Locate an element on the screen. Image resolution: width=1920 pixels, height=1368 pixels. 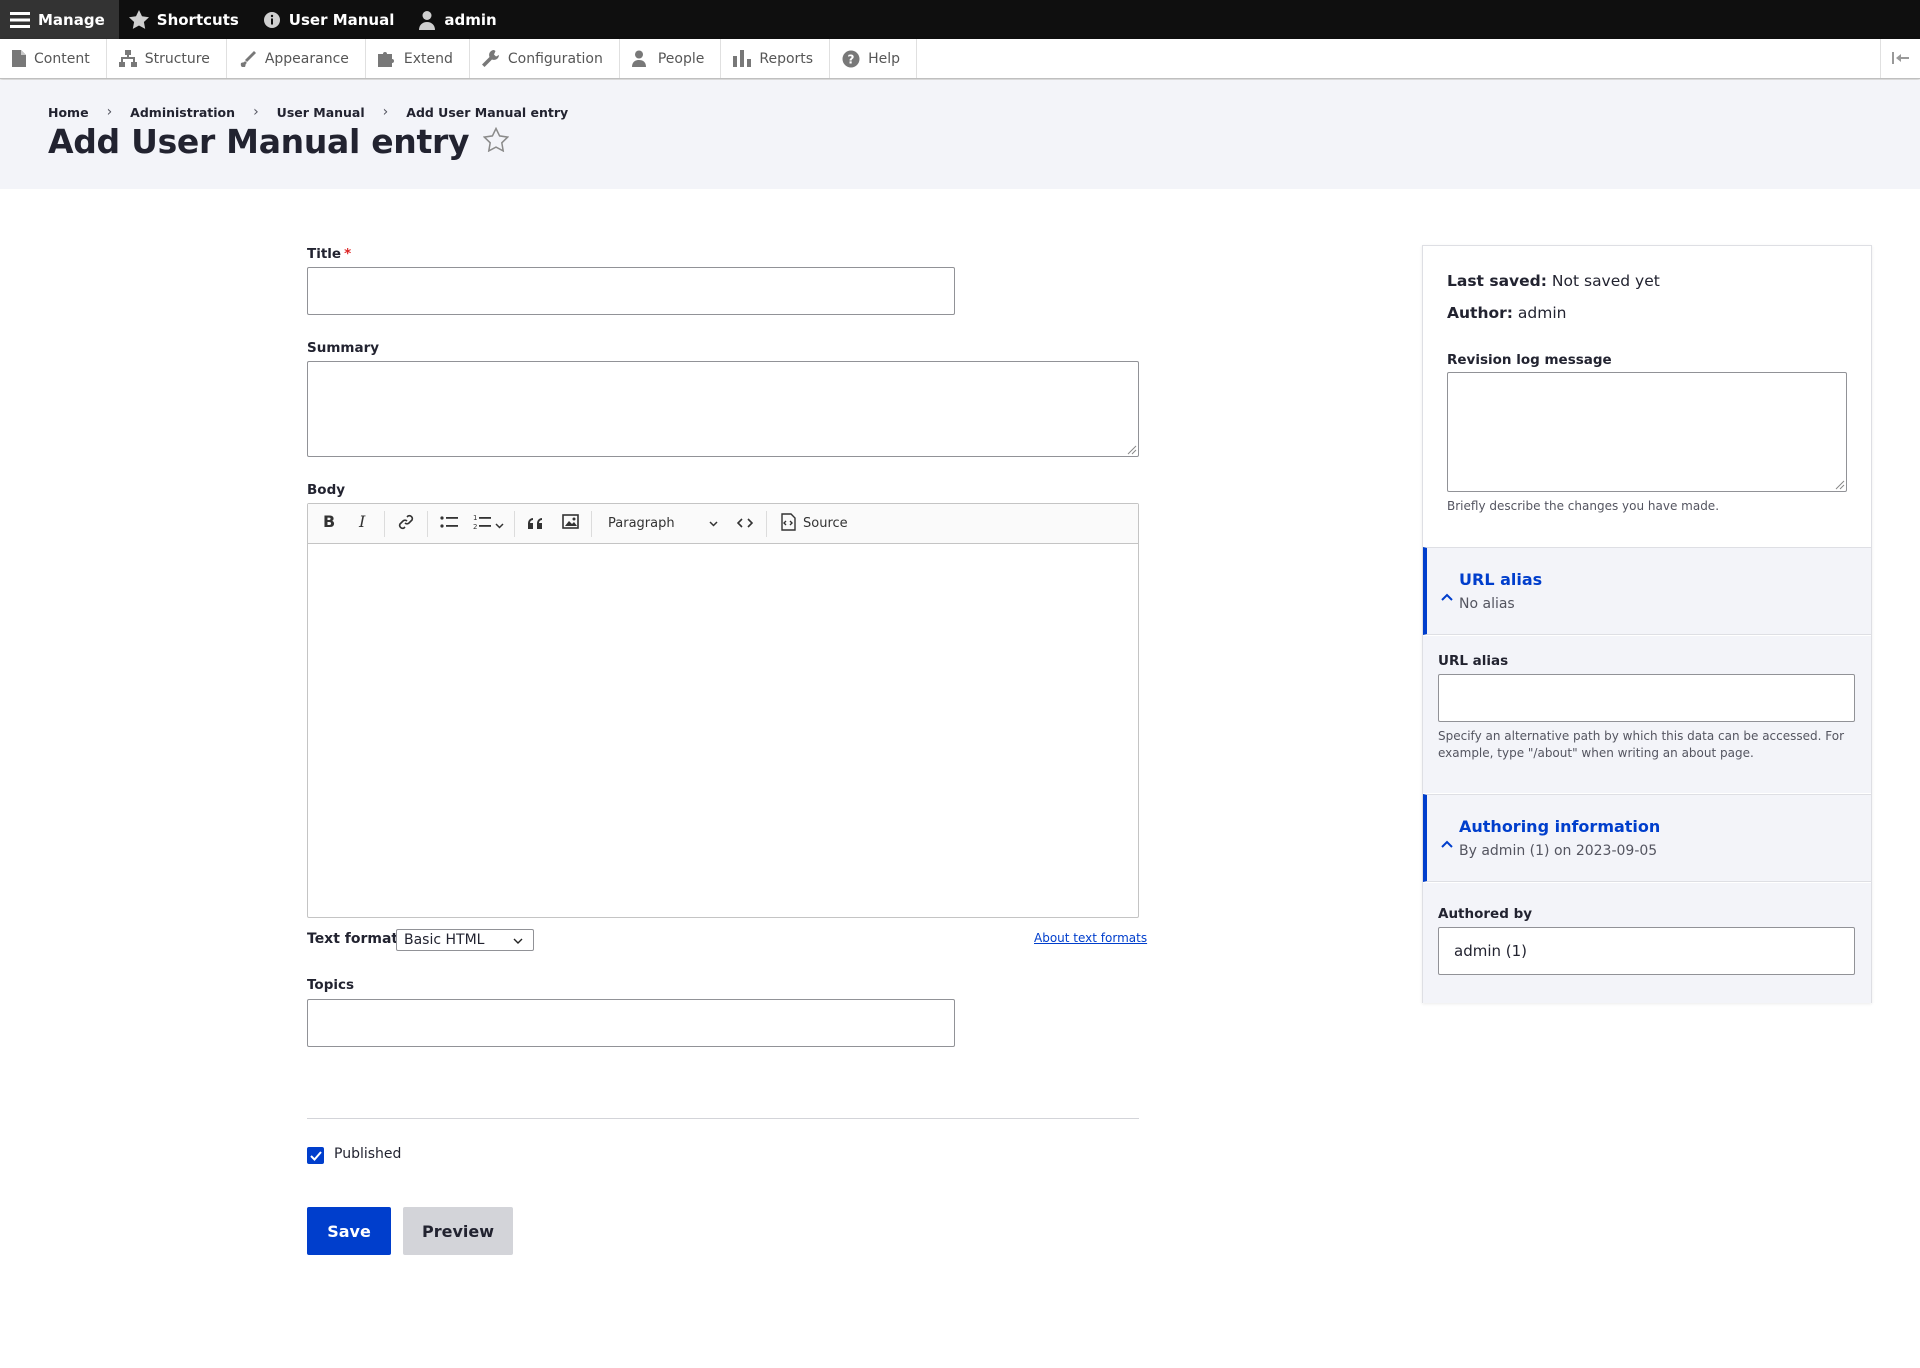
source-label: Source is located at coordinates (825, 523).